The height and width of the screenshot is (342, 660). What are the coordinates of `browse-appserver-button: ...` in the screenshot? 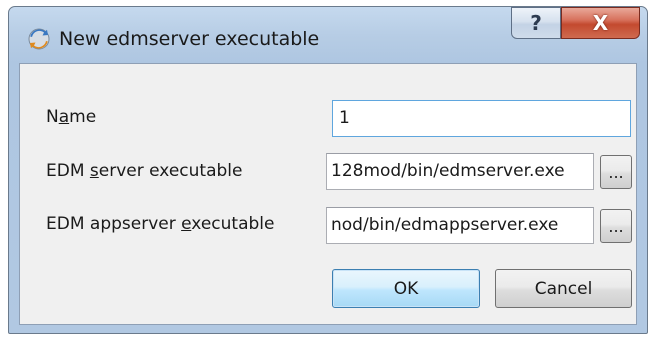 It's located at (616, 226).